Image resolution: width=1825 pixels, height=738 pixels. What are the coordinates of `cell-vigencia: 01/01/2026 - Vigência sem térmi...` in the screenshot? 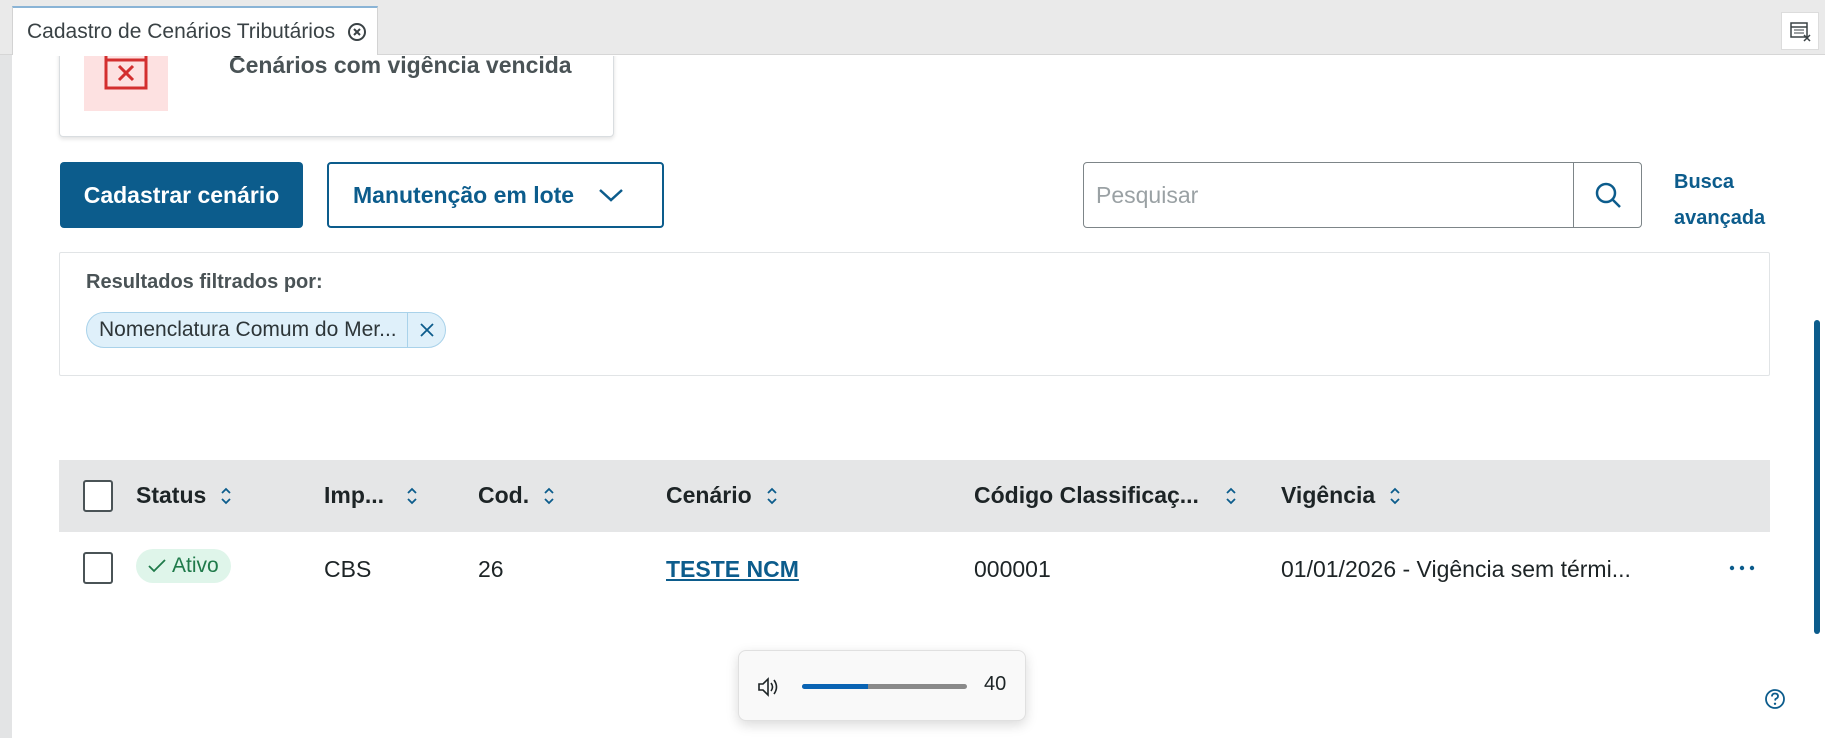 It's located at (1456, 569).